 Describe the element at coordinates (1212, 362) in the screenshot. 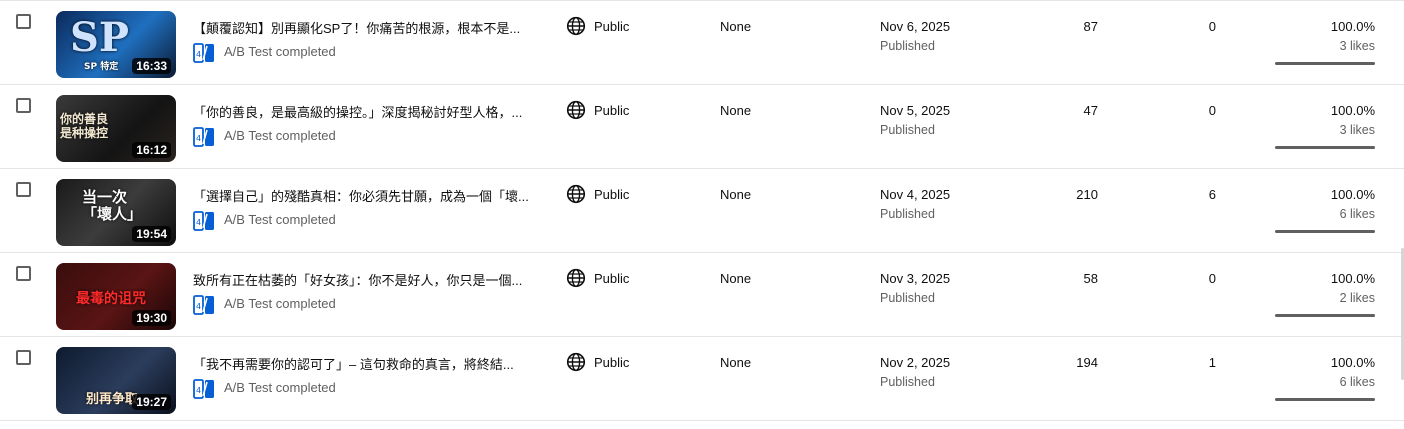

I see `comments-count: 1` at that location.